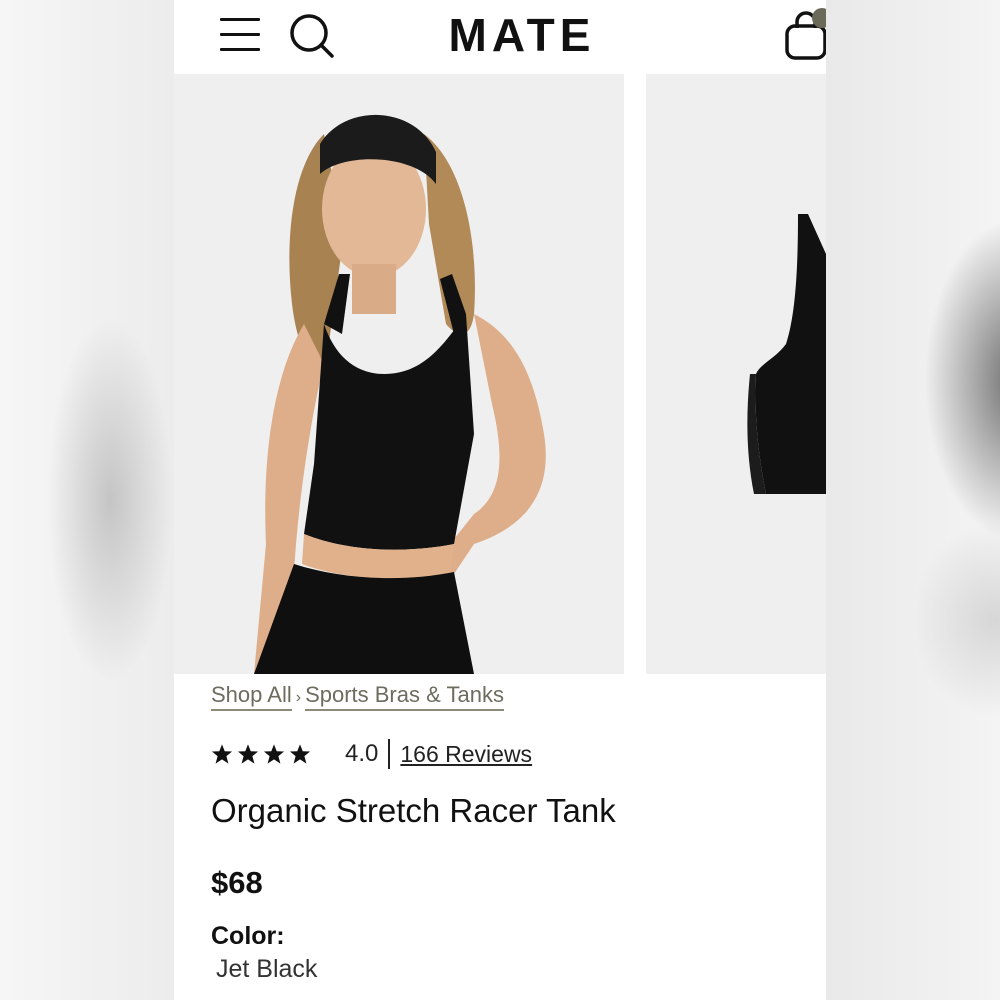 Image resolution: width=1000 pixels, height=1000 pixels. Describe the element at coordinates (805, 34) in the screenshot. I see `shopping-bag-icon` at that location.